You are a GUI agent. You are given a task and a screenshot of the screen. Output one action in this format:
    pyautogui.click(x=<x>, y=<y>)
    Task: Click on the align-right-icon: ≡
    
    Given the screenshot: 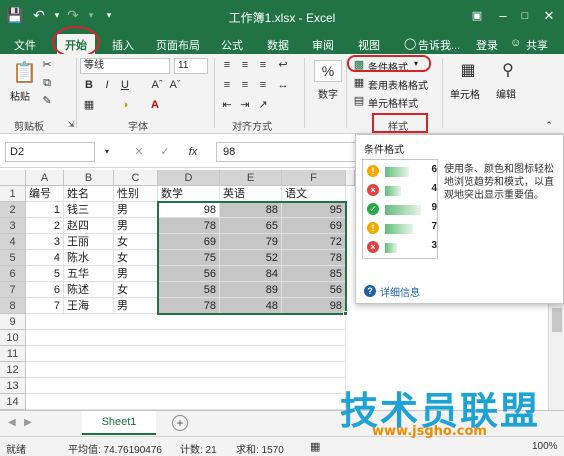 What is the action you would take?
    pyautogui.click(x=263, y=85)
    